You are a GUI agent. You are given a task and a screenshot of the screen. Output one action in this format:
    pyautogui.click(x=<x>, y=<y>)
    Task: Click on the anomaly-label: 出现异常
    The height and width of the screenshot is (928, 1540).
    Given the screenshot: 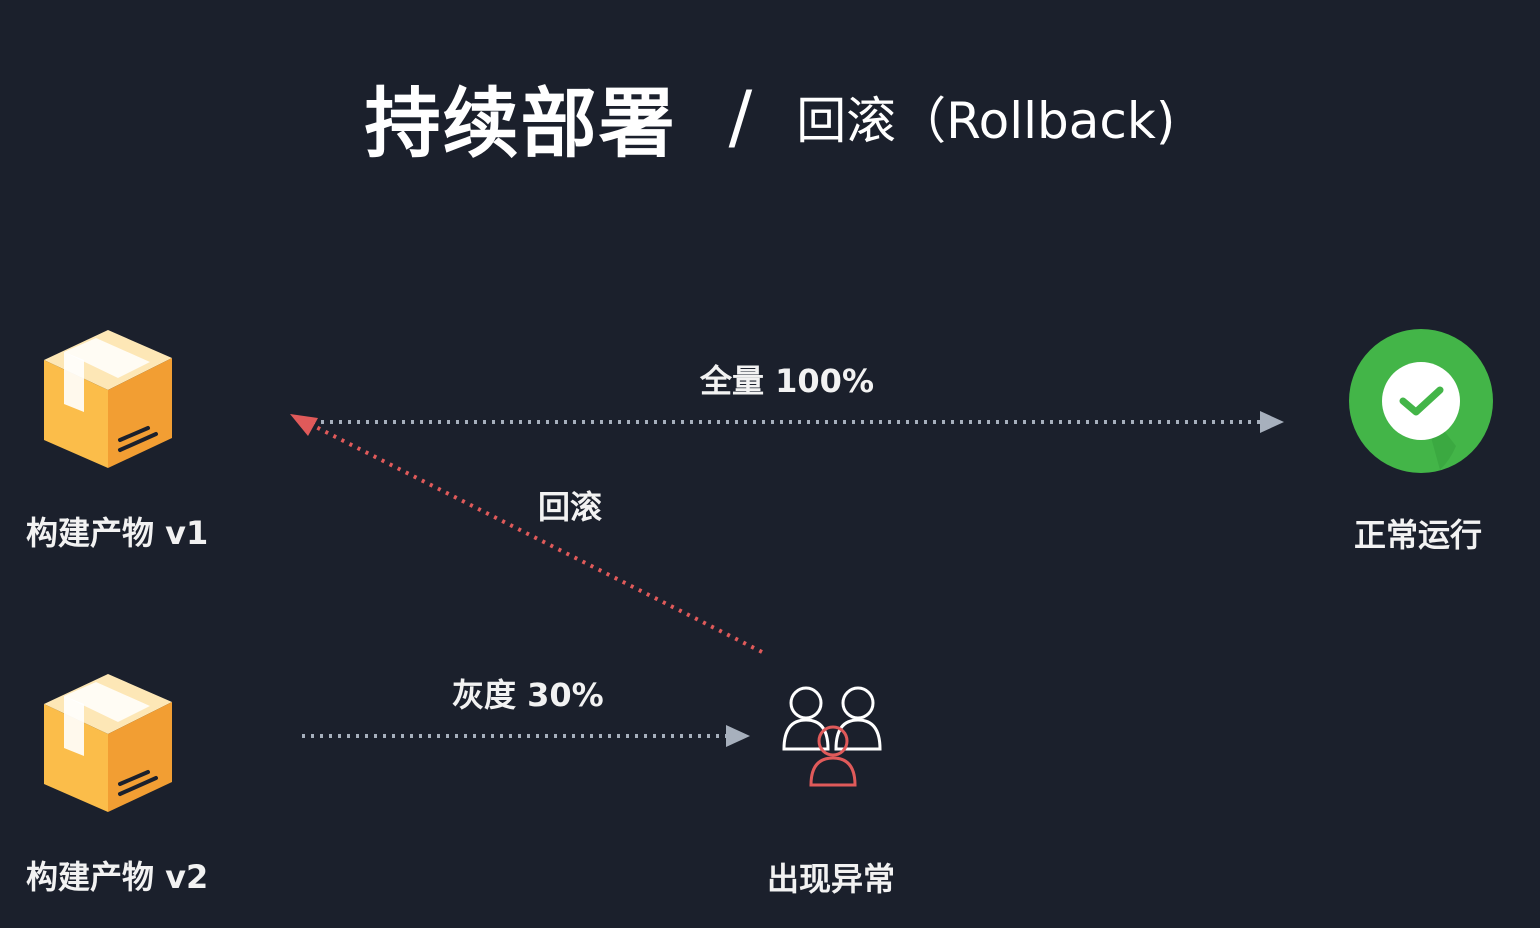 What is the action you would take?
    pyautogui.click(x=831, y=879)
    